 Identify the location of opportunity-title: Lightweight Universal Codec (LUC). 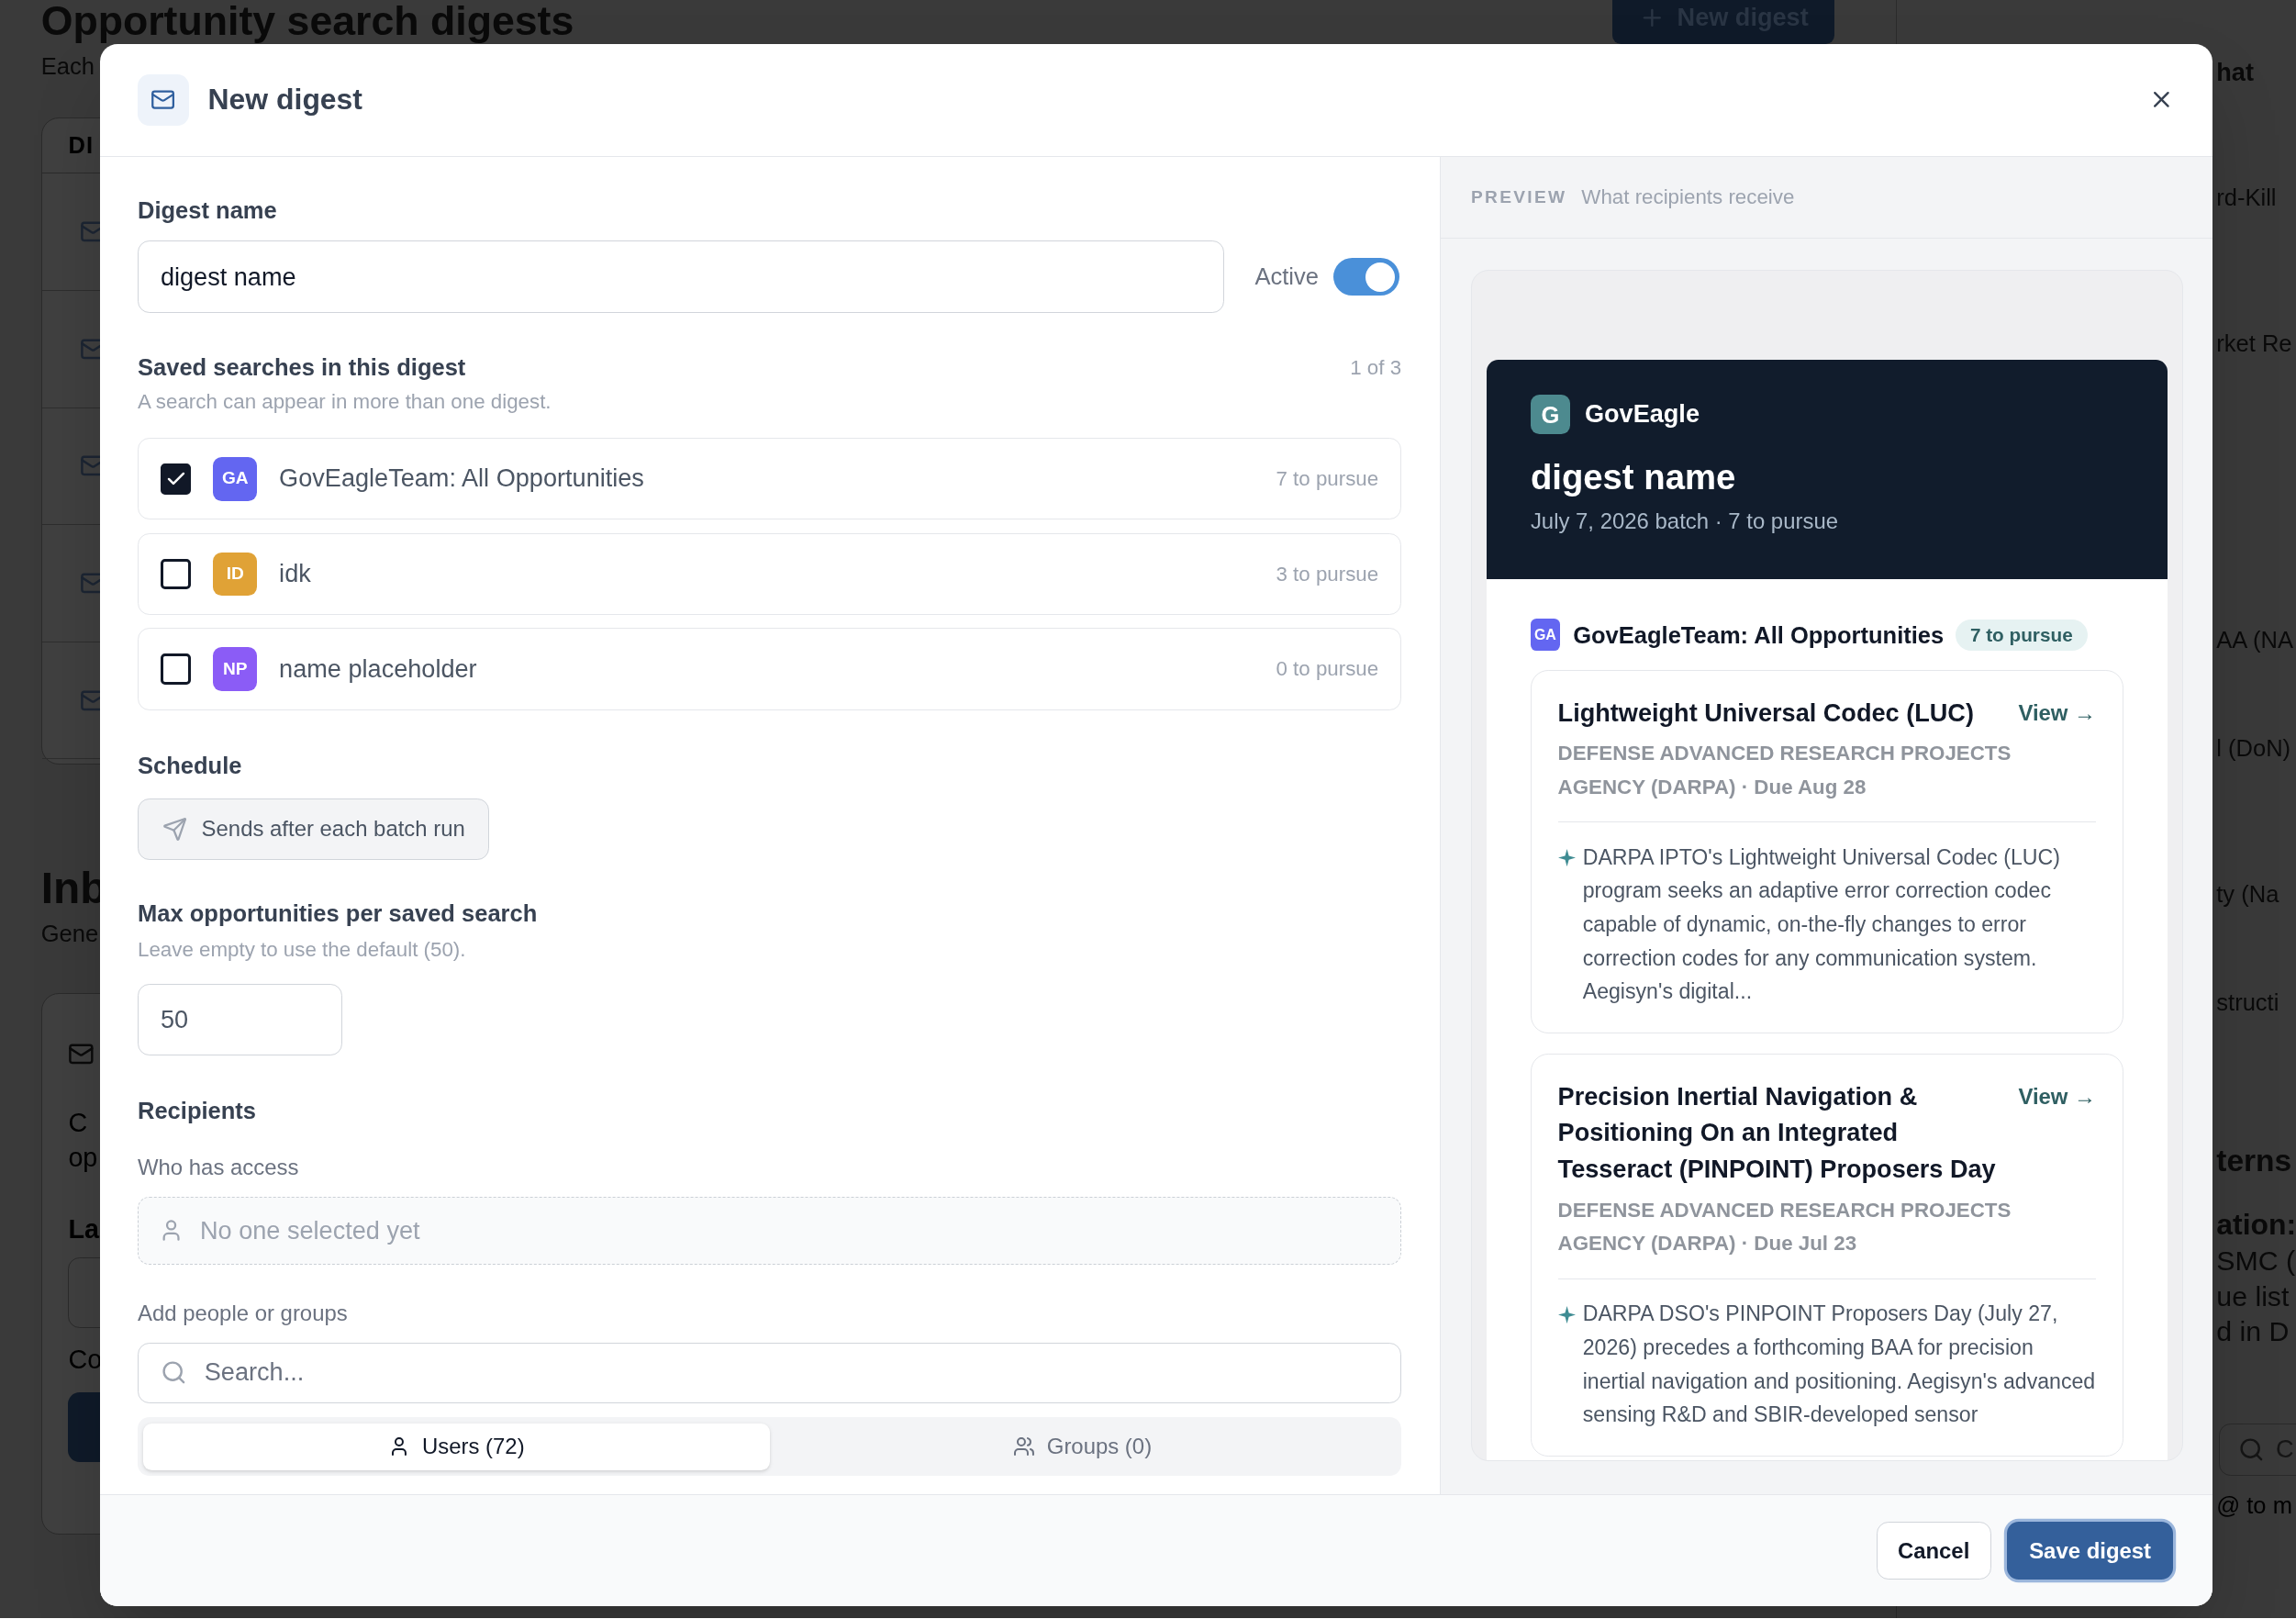
(1765, 713).